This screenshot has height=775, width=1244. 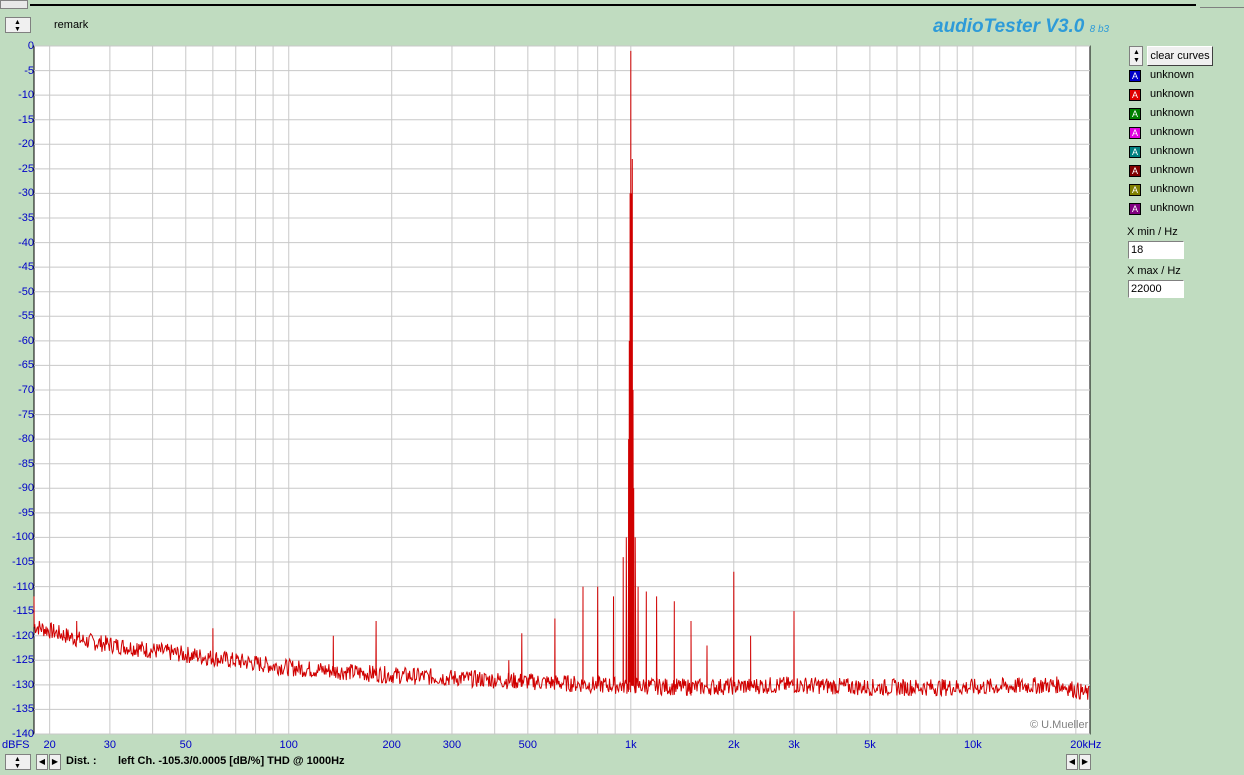 What do you see at coordinates (1156, 250) in the screenshot?
I see `xmin-input` at bounding box center [1156, 250].